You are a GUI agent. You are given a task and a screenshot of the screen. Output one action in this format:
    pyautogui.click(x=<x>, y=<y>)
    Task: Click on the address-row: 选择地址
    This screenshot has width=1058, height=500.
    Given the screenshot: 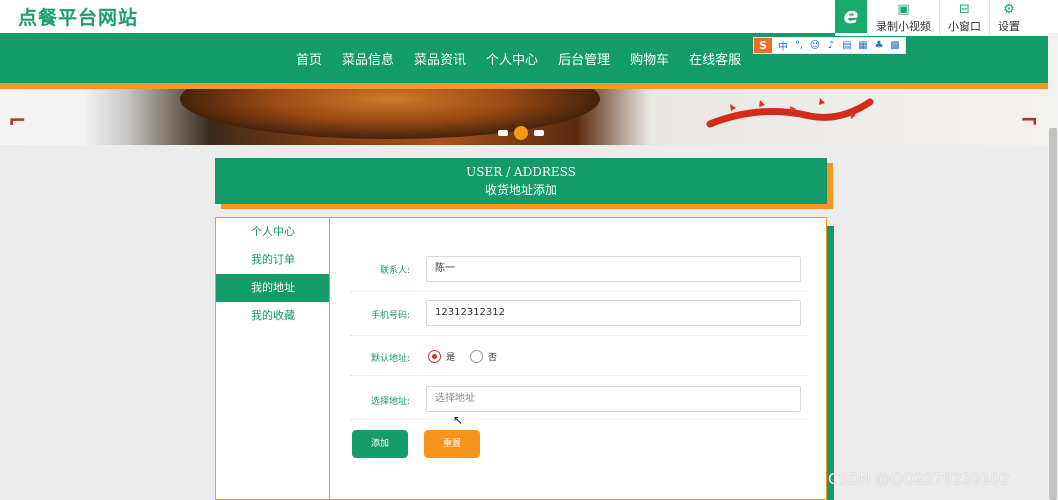 What is the action you would take?
    pyautogui.click(x=579, y=398)
    